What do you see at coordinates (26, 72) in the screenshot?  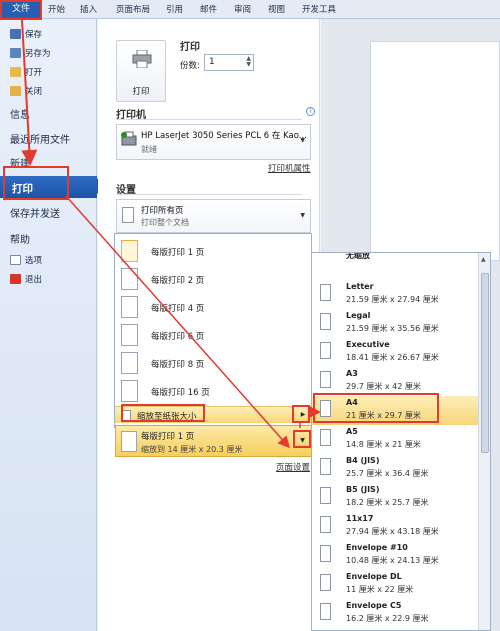 I see `nav-open: 打开` at bounding box center [26, 72].